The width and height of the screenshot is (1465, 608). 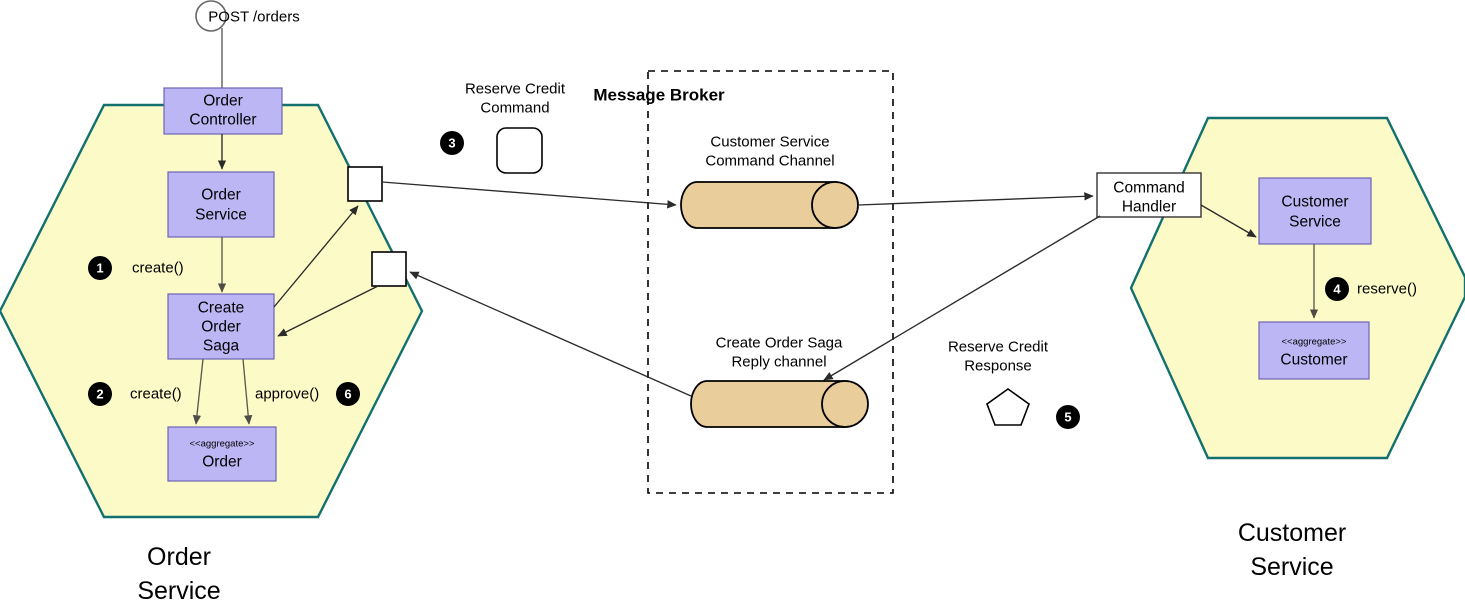 What do you see at coordinates (451, 143) in the screenshot?
I see `badge-3-number: 3` at bounding box center [451, 143].